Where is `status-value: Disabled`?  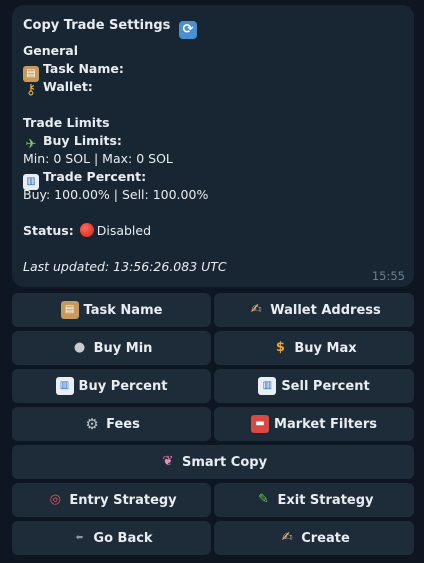 status-value: Disabled is located at coordinates (124, 230).